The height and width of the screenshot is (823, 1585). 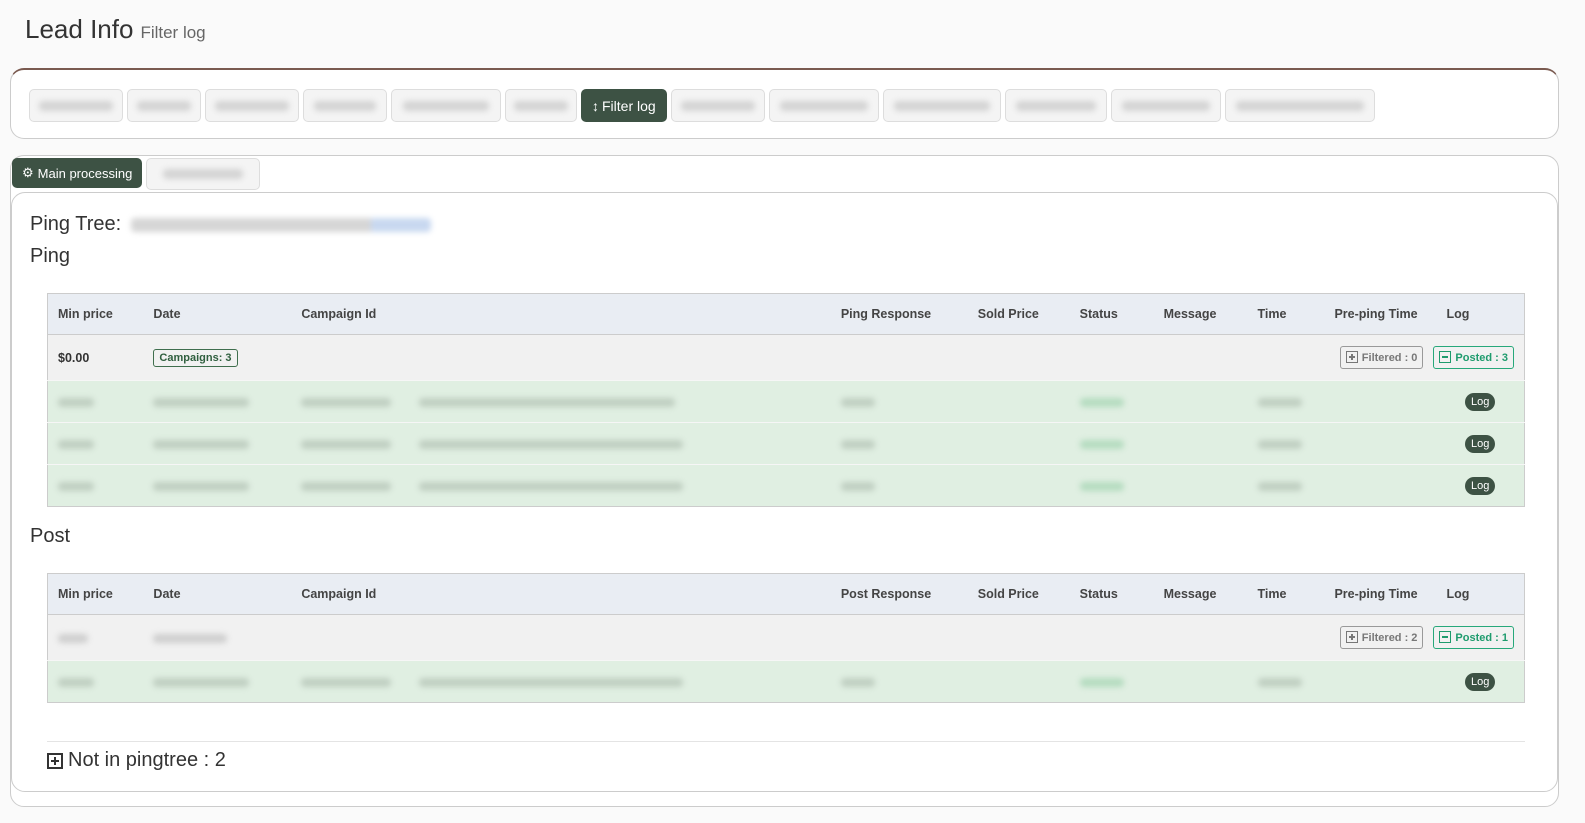 I want to click on top-tab-strip: ↕ Filter log, so click(x=704, y=105).